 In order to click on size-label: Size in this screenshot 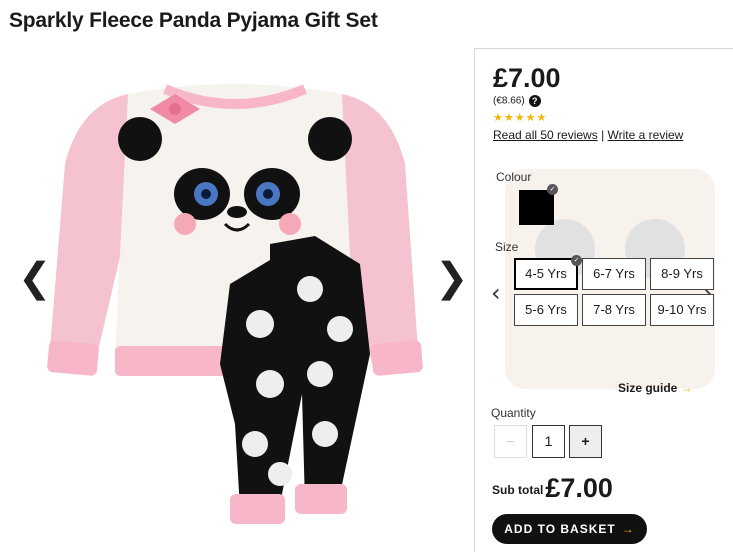, I will do `click(507, 247)`.